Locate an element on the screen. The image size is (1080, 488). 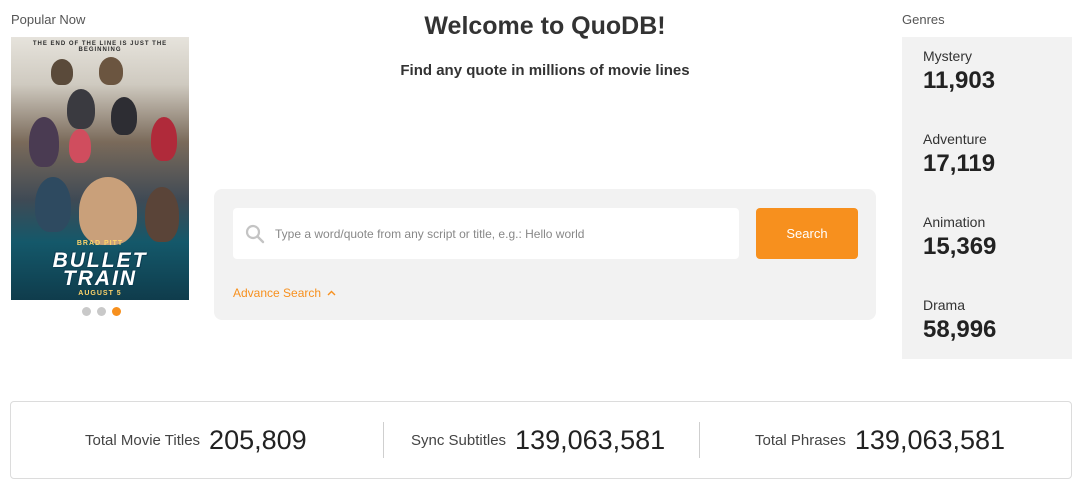
search-icon is located at coordinates (255, 233).